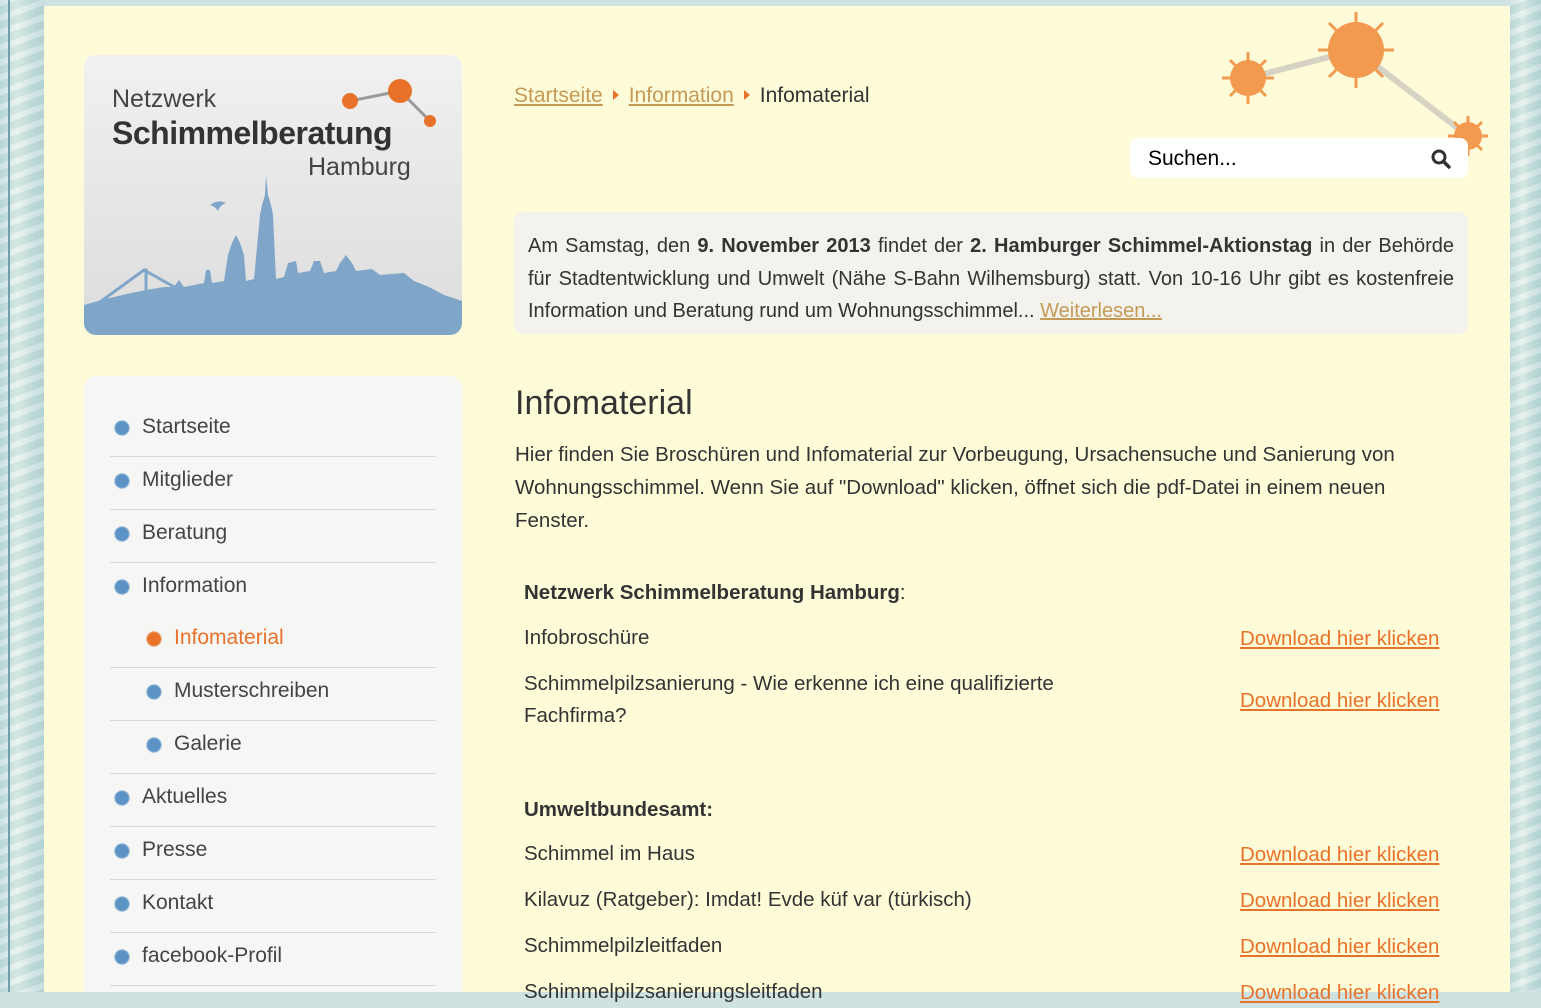 The width and height of the screenshot is (1541, 1008). Describe the element at coordinates (273, 906) in the screenshot. I see `sidebar-item-kontakt: Kontakt` at that location.